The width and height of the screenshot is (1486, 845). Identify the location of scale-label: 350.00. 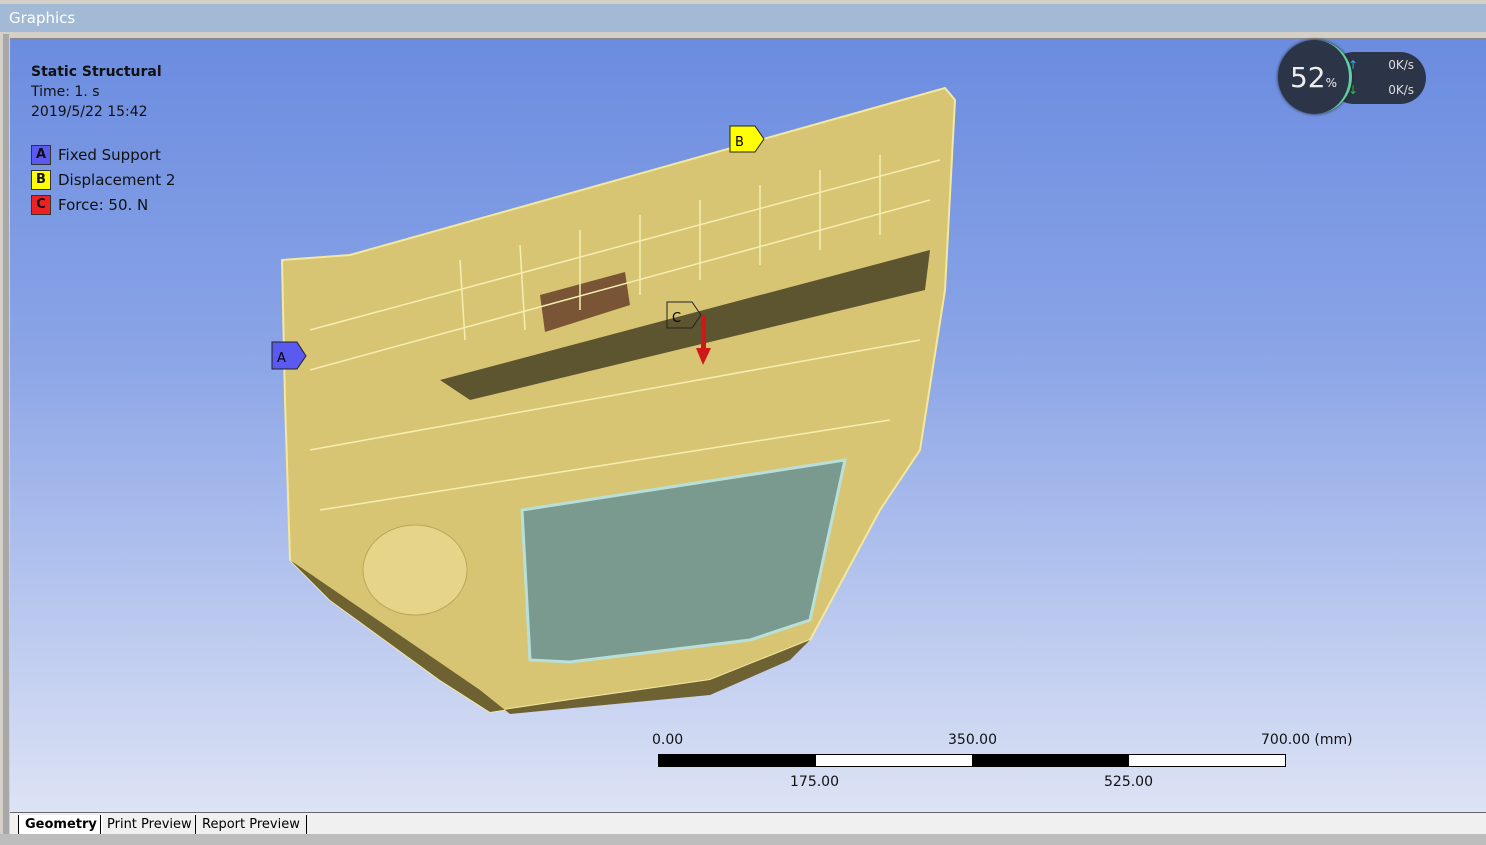
(972, 740).